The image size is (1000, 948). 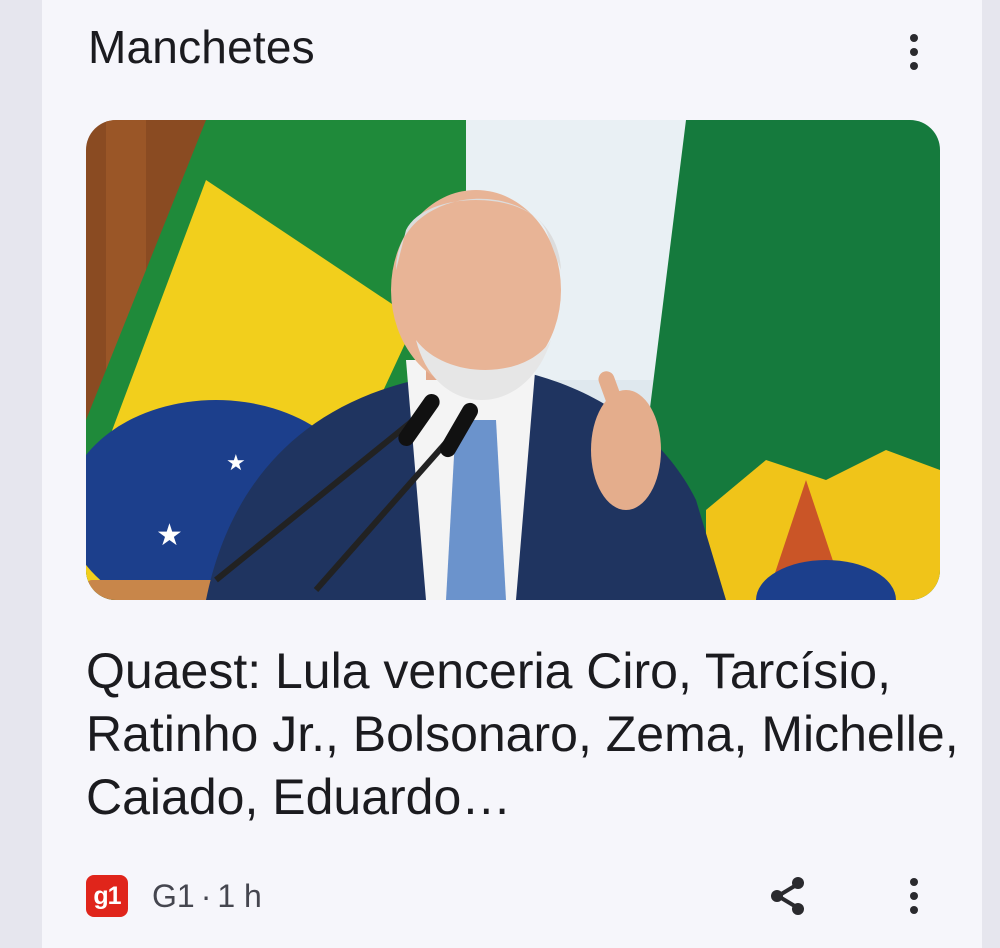 What do you see at coordinates (201, 47) in the screenshot?
I see `section-title: Manchetes` at bounding box center [201, 47].